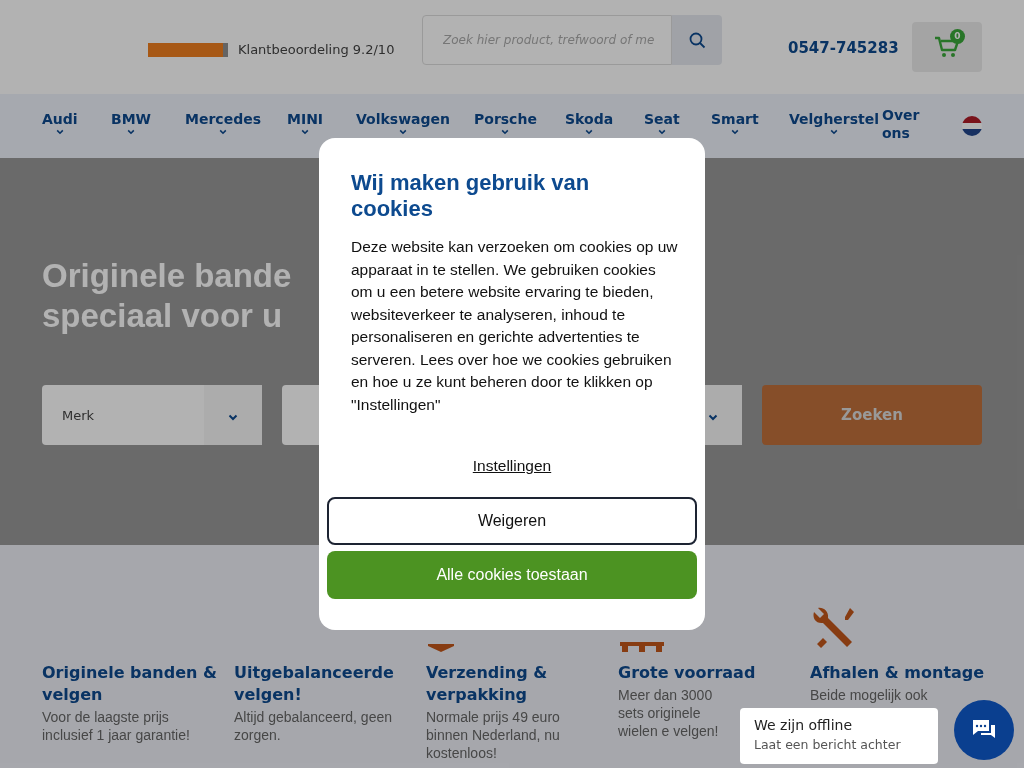  Describe the element at coordinates (314, 684) in the screenshot. I see `feature-title: Uitgebalanceerde velgen!` at that location.